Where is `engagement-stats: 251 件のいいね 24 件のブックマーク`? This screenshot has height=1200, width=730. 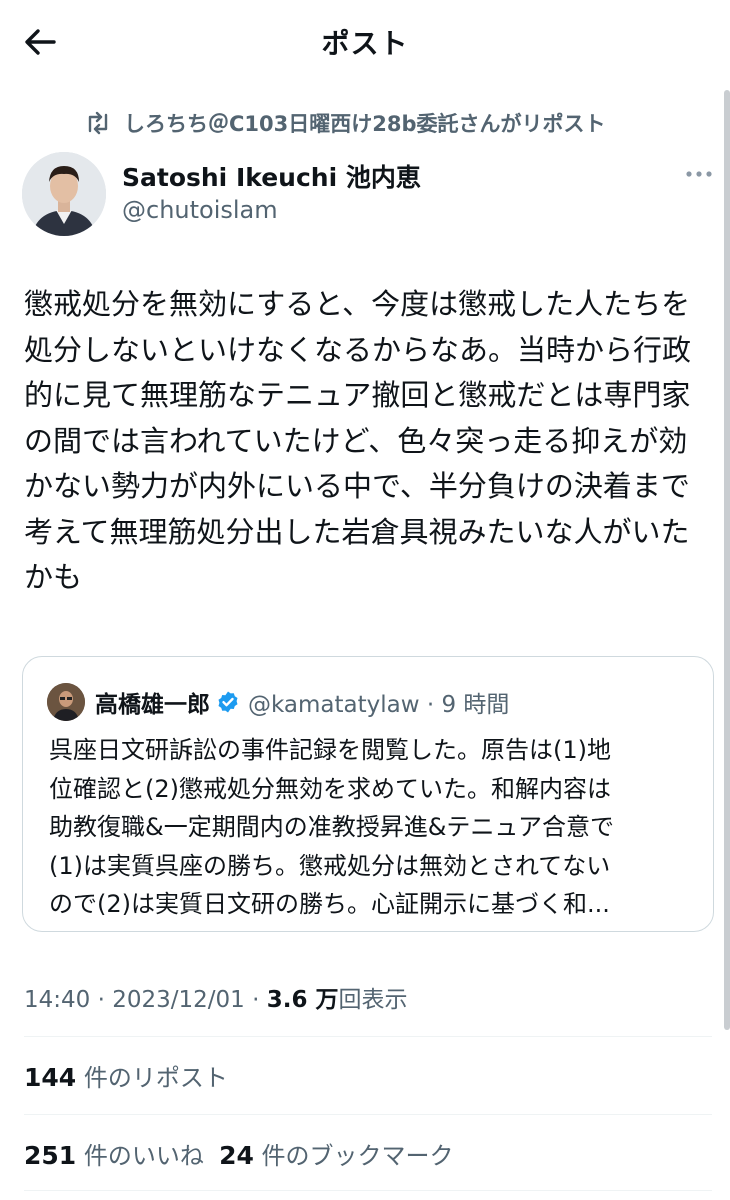 engagement-stats: 251 件のいいね 24 件のブックマーク is located at coordinates (239, 1153).